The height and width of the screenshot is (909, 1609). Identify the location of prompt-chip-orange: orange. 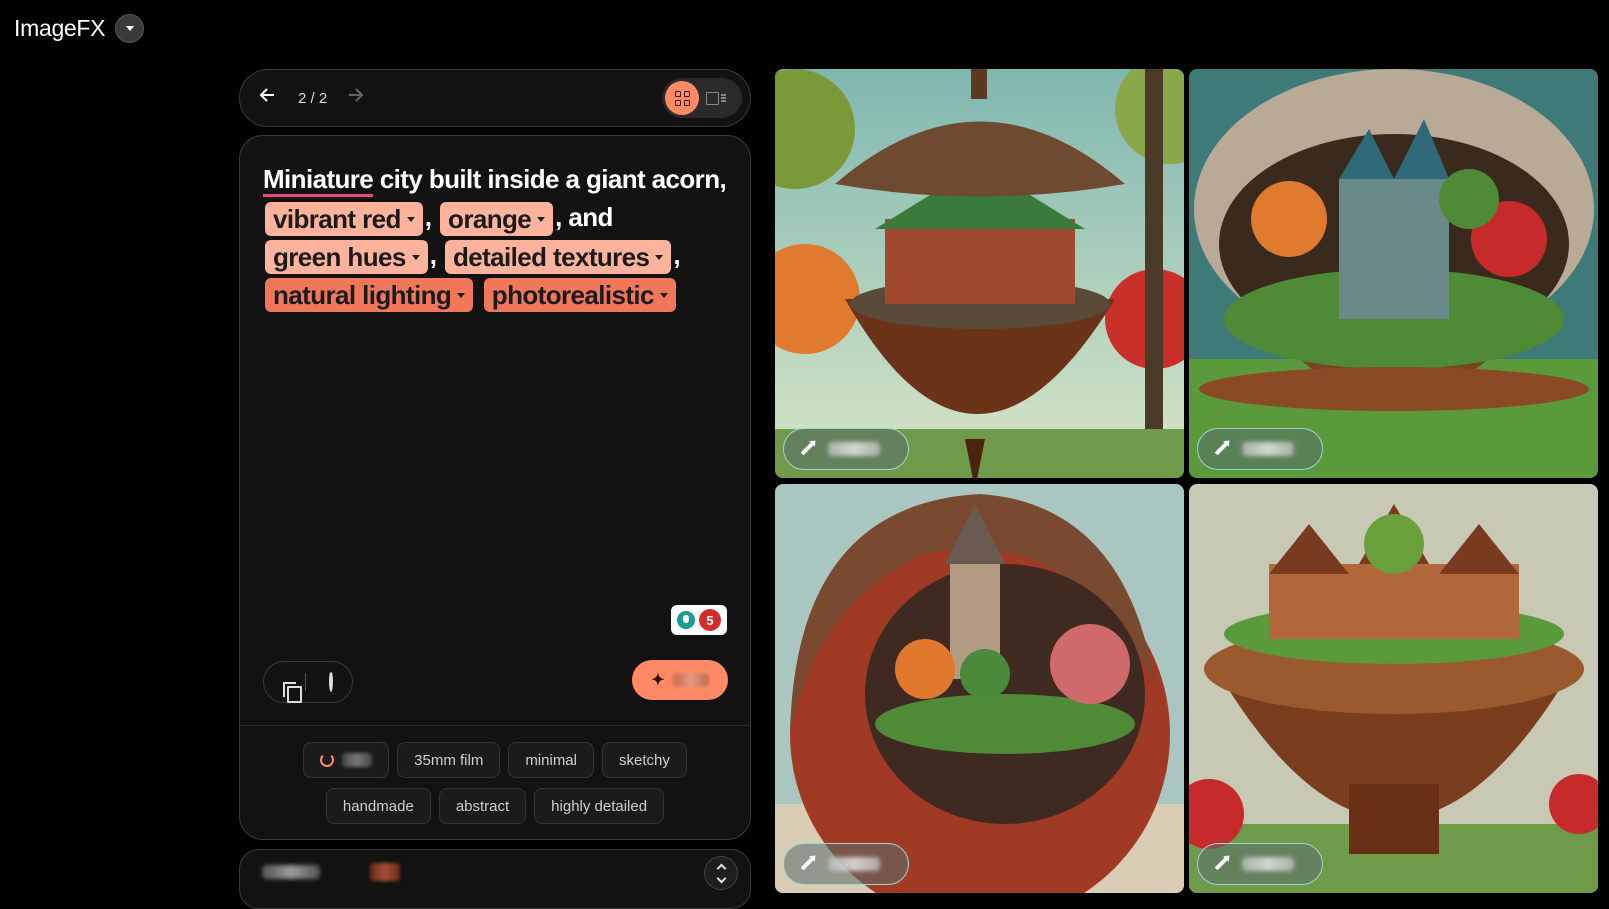
(497, 219).